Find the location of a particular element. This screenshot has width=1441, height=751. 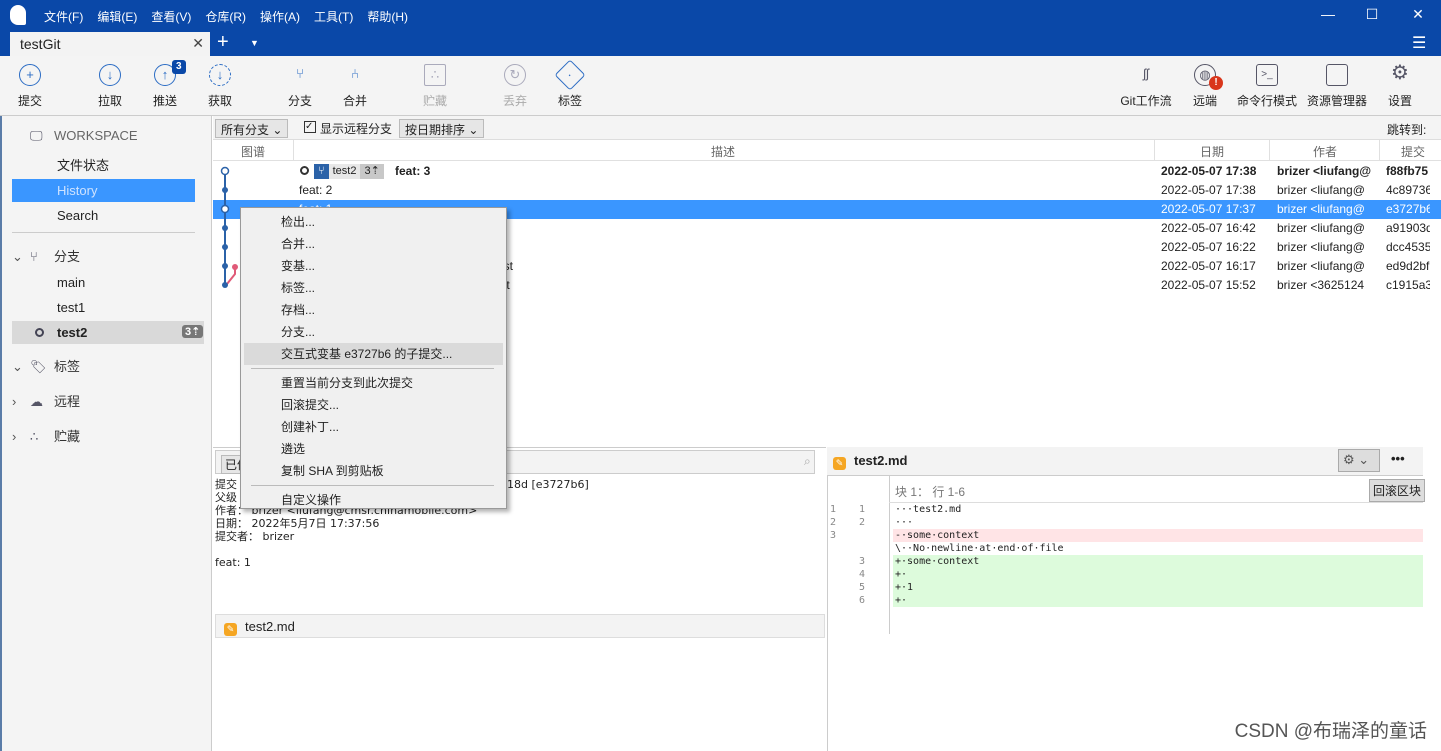

diff-line: 2 2 ··· is located at coordinates (1125, 522).